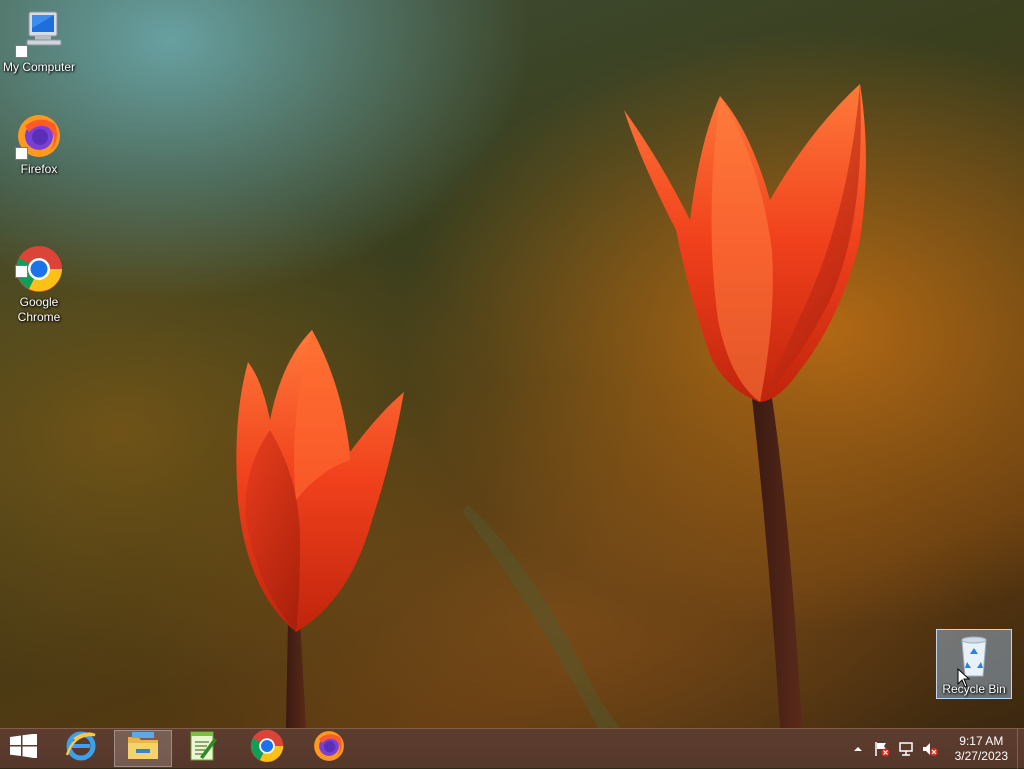  I want to click on desktop-icon-label: Google Chrome, so click(39, 309).